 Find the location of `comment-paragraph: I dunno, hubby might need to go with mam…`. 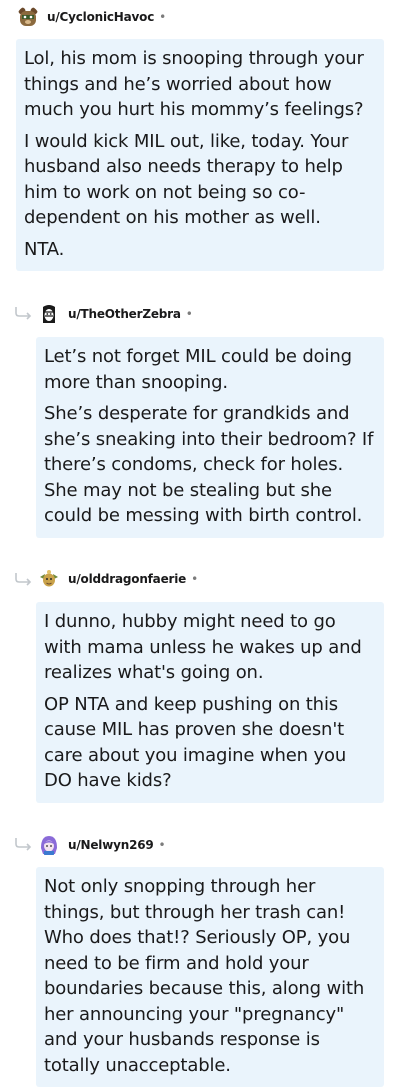

comment-paragraph: I dunno, hubby might need to go with mam… is located at coordinates (203, 647).